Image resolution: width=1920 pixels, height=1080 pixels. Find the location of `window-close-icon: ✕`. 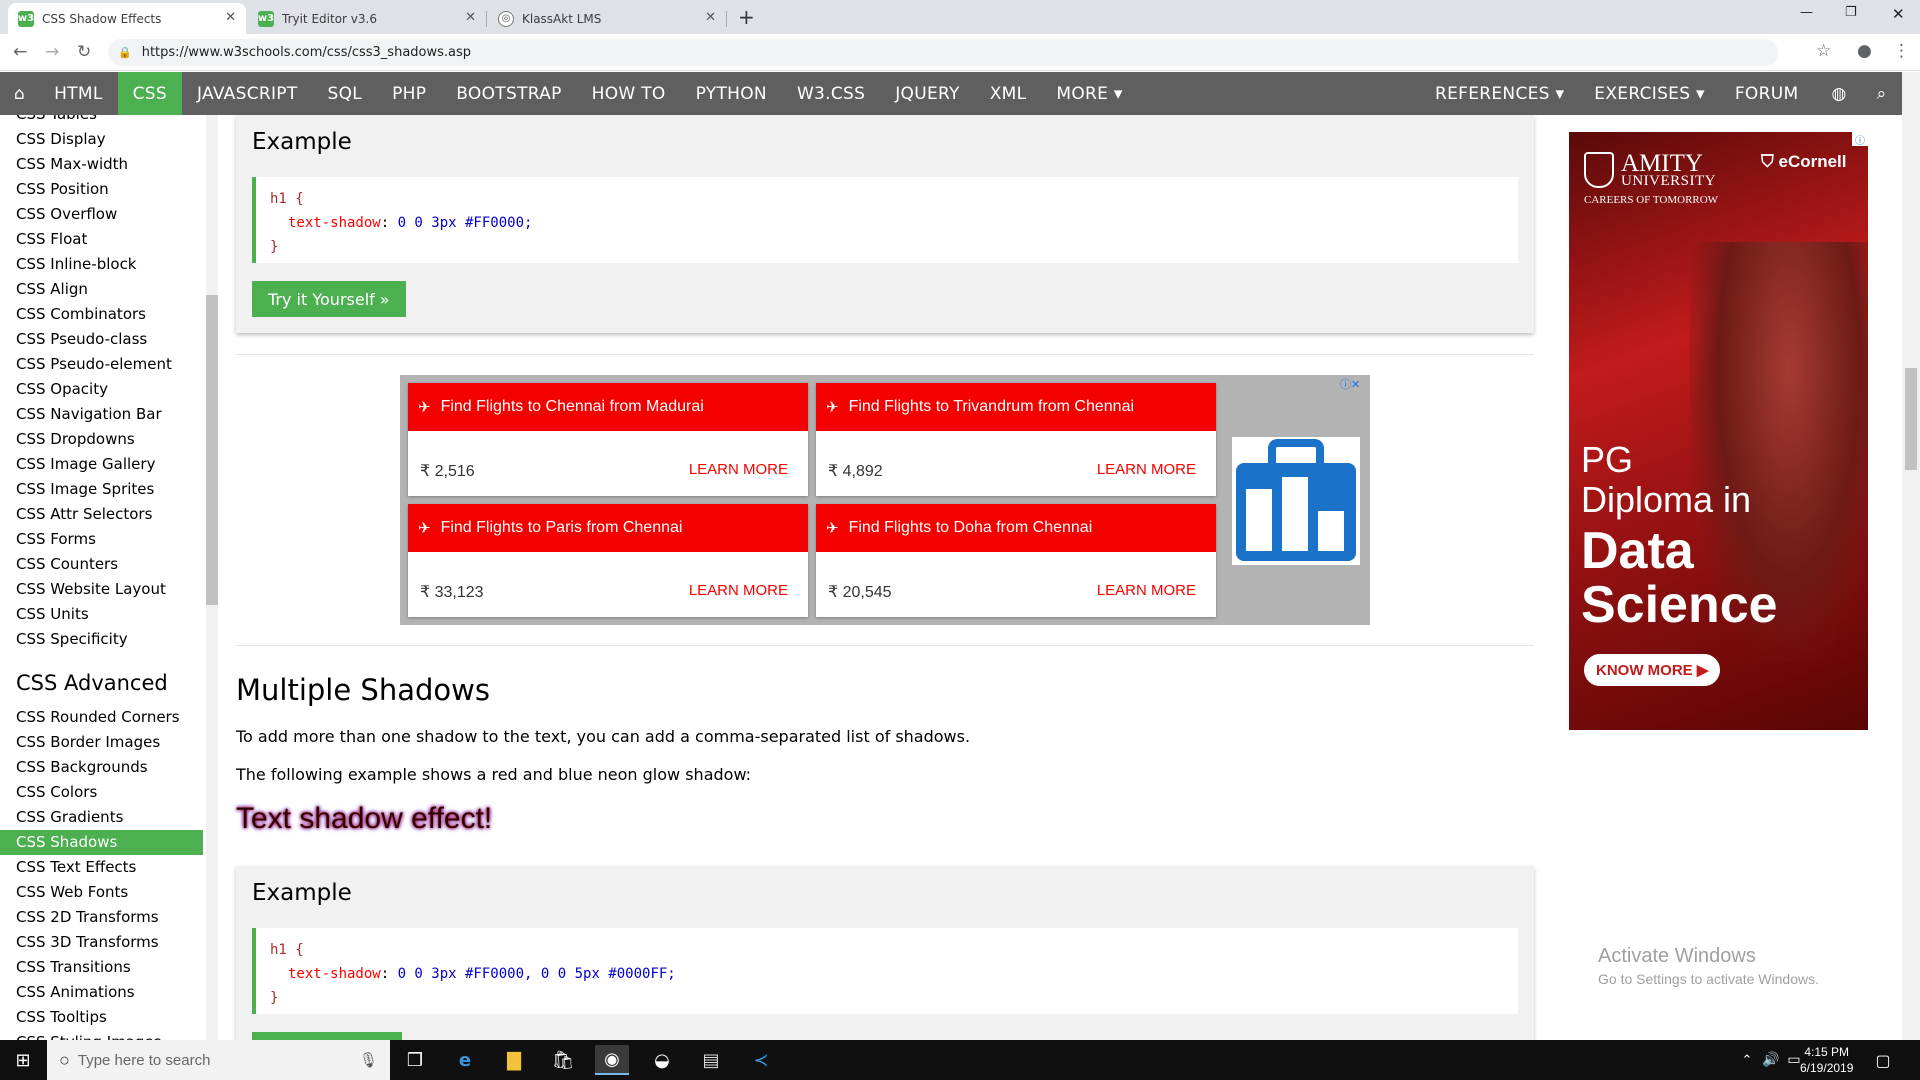

window-close-icon: ✕ is located at coordinates (1898, 14).